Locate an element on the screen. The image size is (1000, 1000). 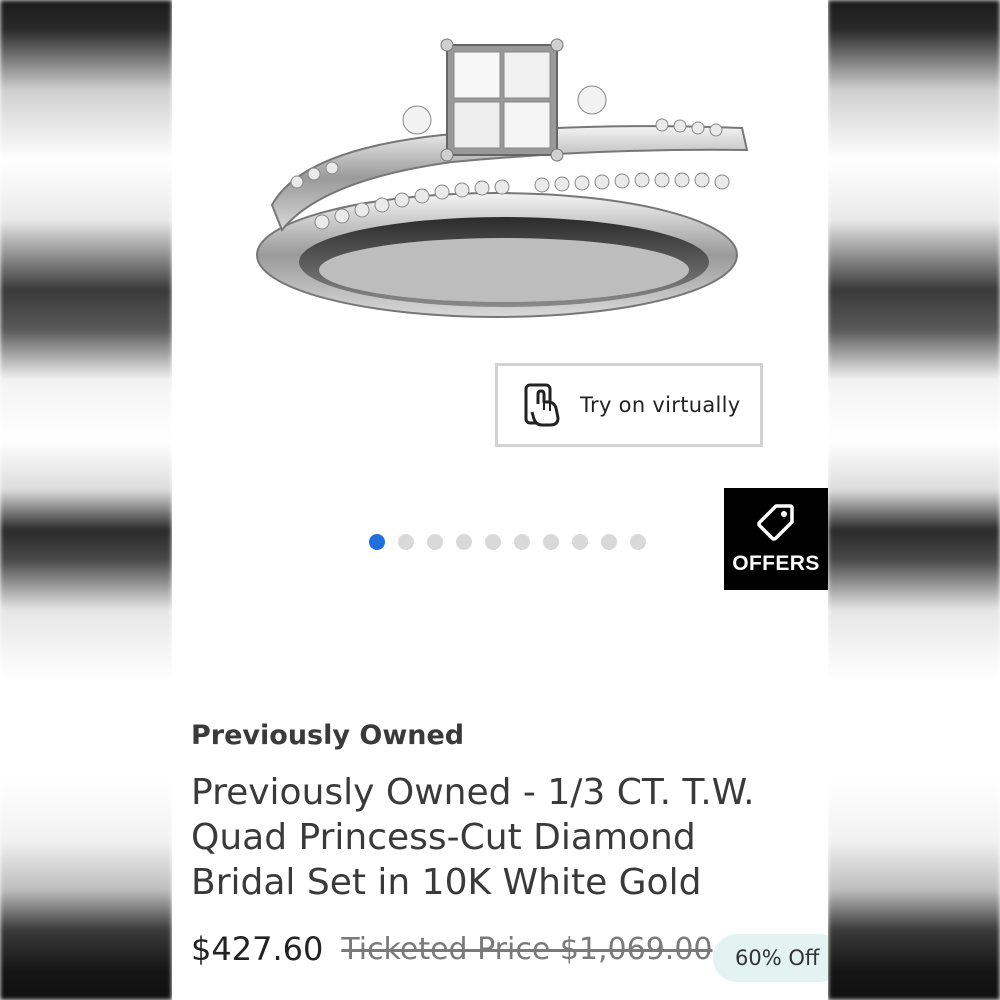
try-on-label: Try on virtually is located at coordinates (660, 405).